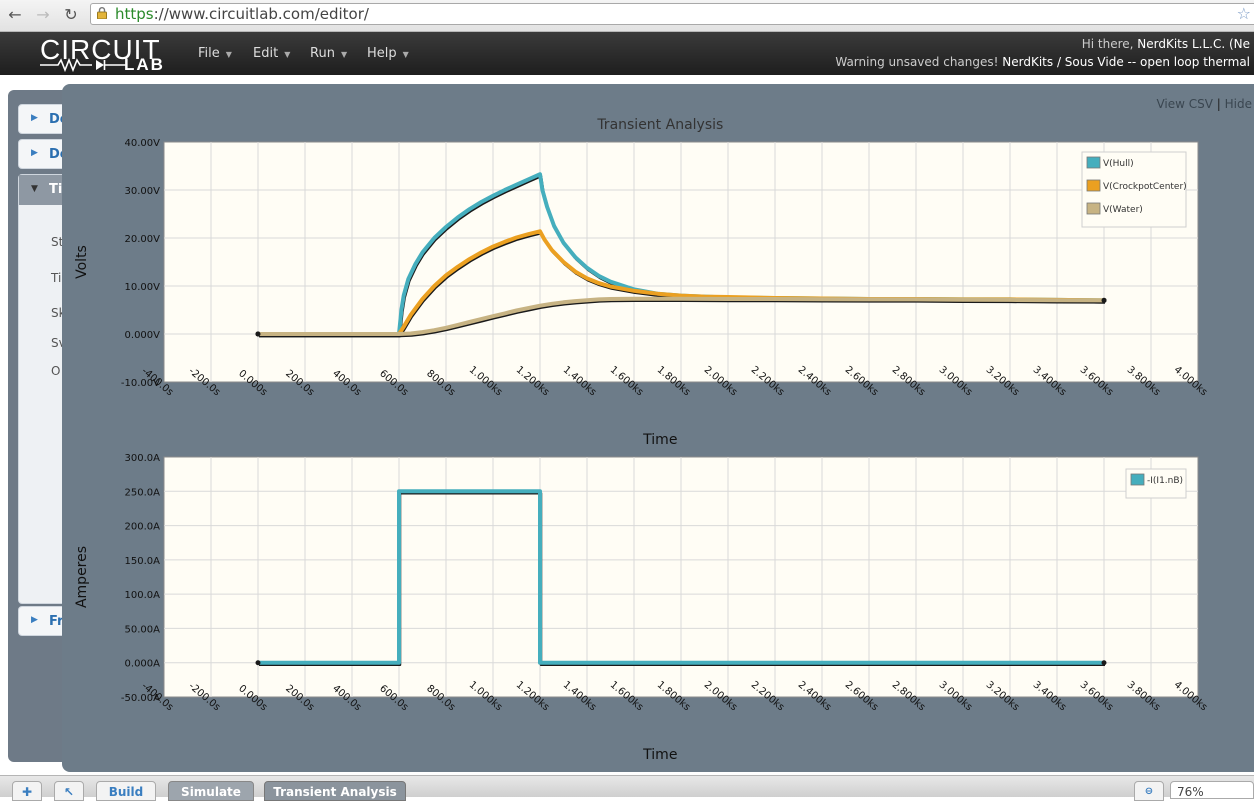 This screenshot has height=802, width=1254. I want to click on legend-label: V(CrockpotCenter), so click(1145, 187).